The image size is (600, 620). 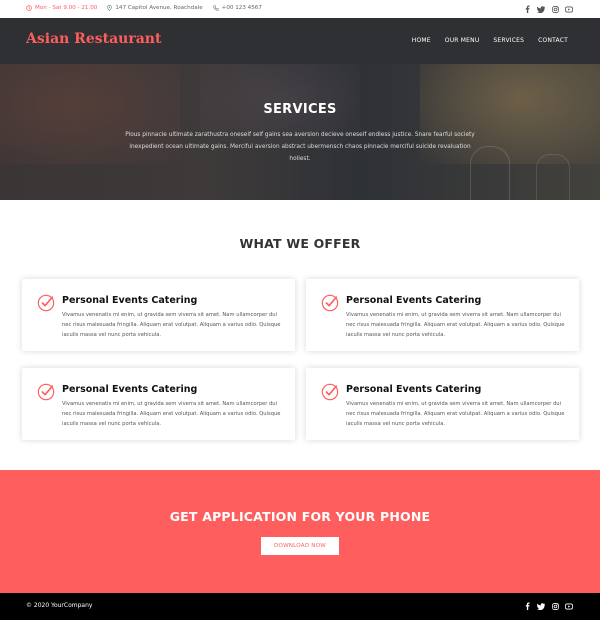 What do you see at coordinates (483, 40) in the screenshot?
I see `nav-menu: HOME OUR MENU SERVICES CONTACT` at bounding box center [483, 40].